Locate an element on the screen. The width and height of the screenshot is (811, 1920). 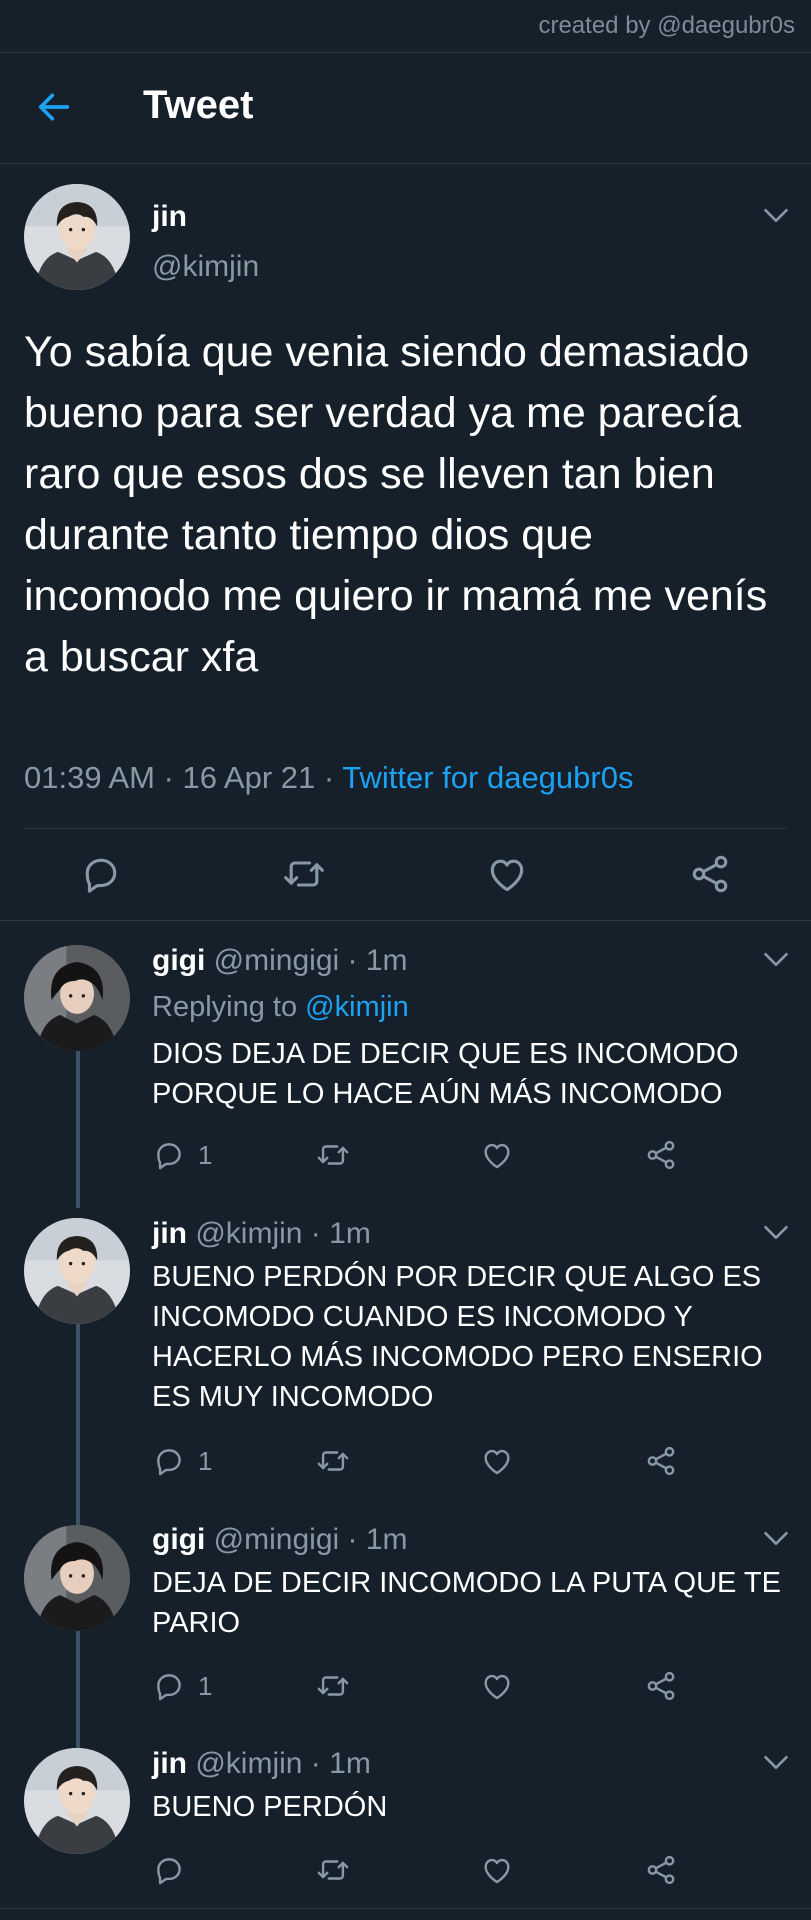
replying-to: Replying to @kimjin is located at coordinates (280, 1007).